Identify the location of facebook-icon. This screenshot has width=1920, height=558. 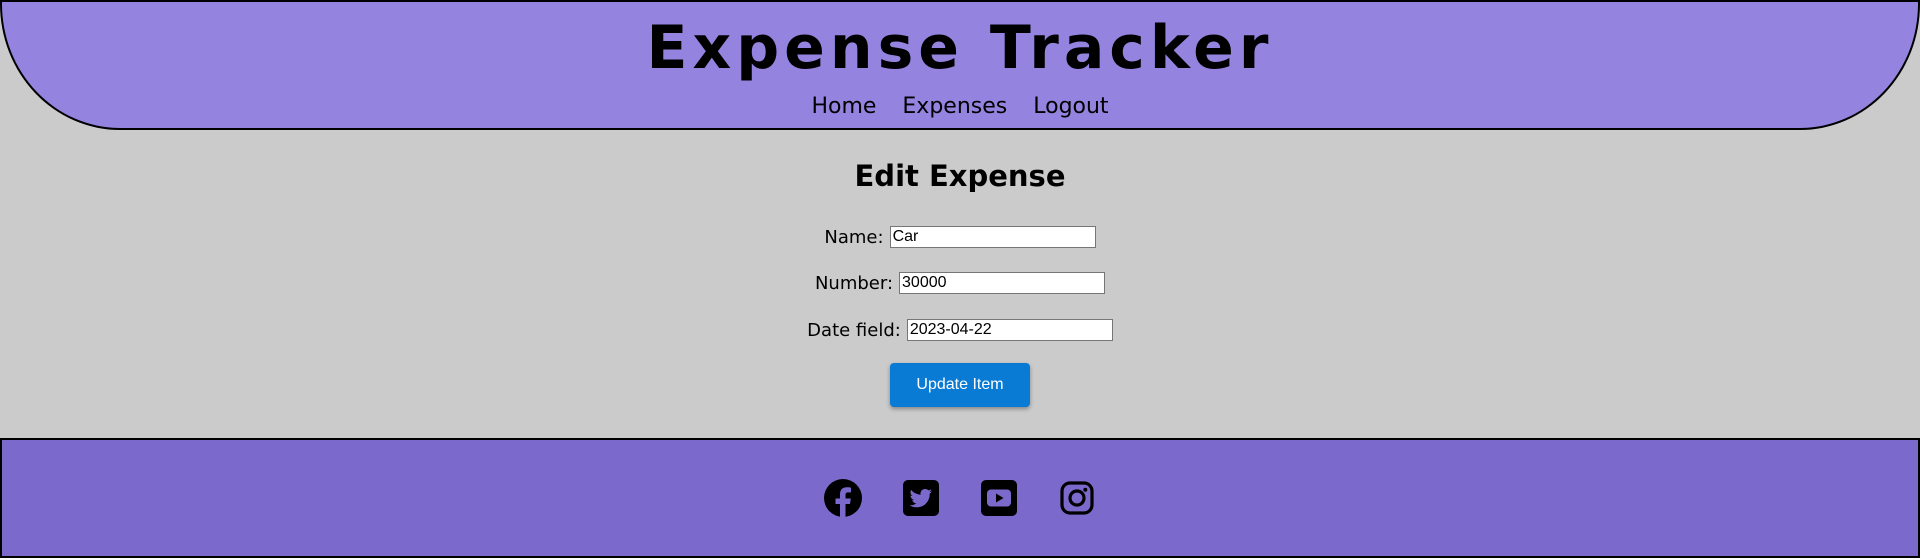
(843, 498).